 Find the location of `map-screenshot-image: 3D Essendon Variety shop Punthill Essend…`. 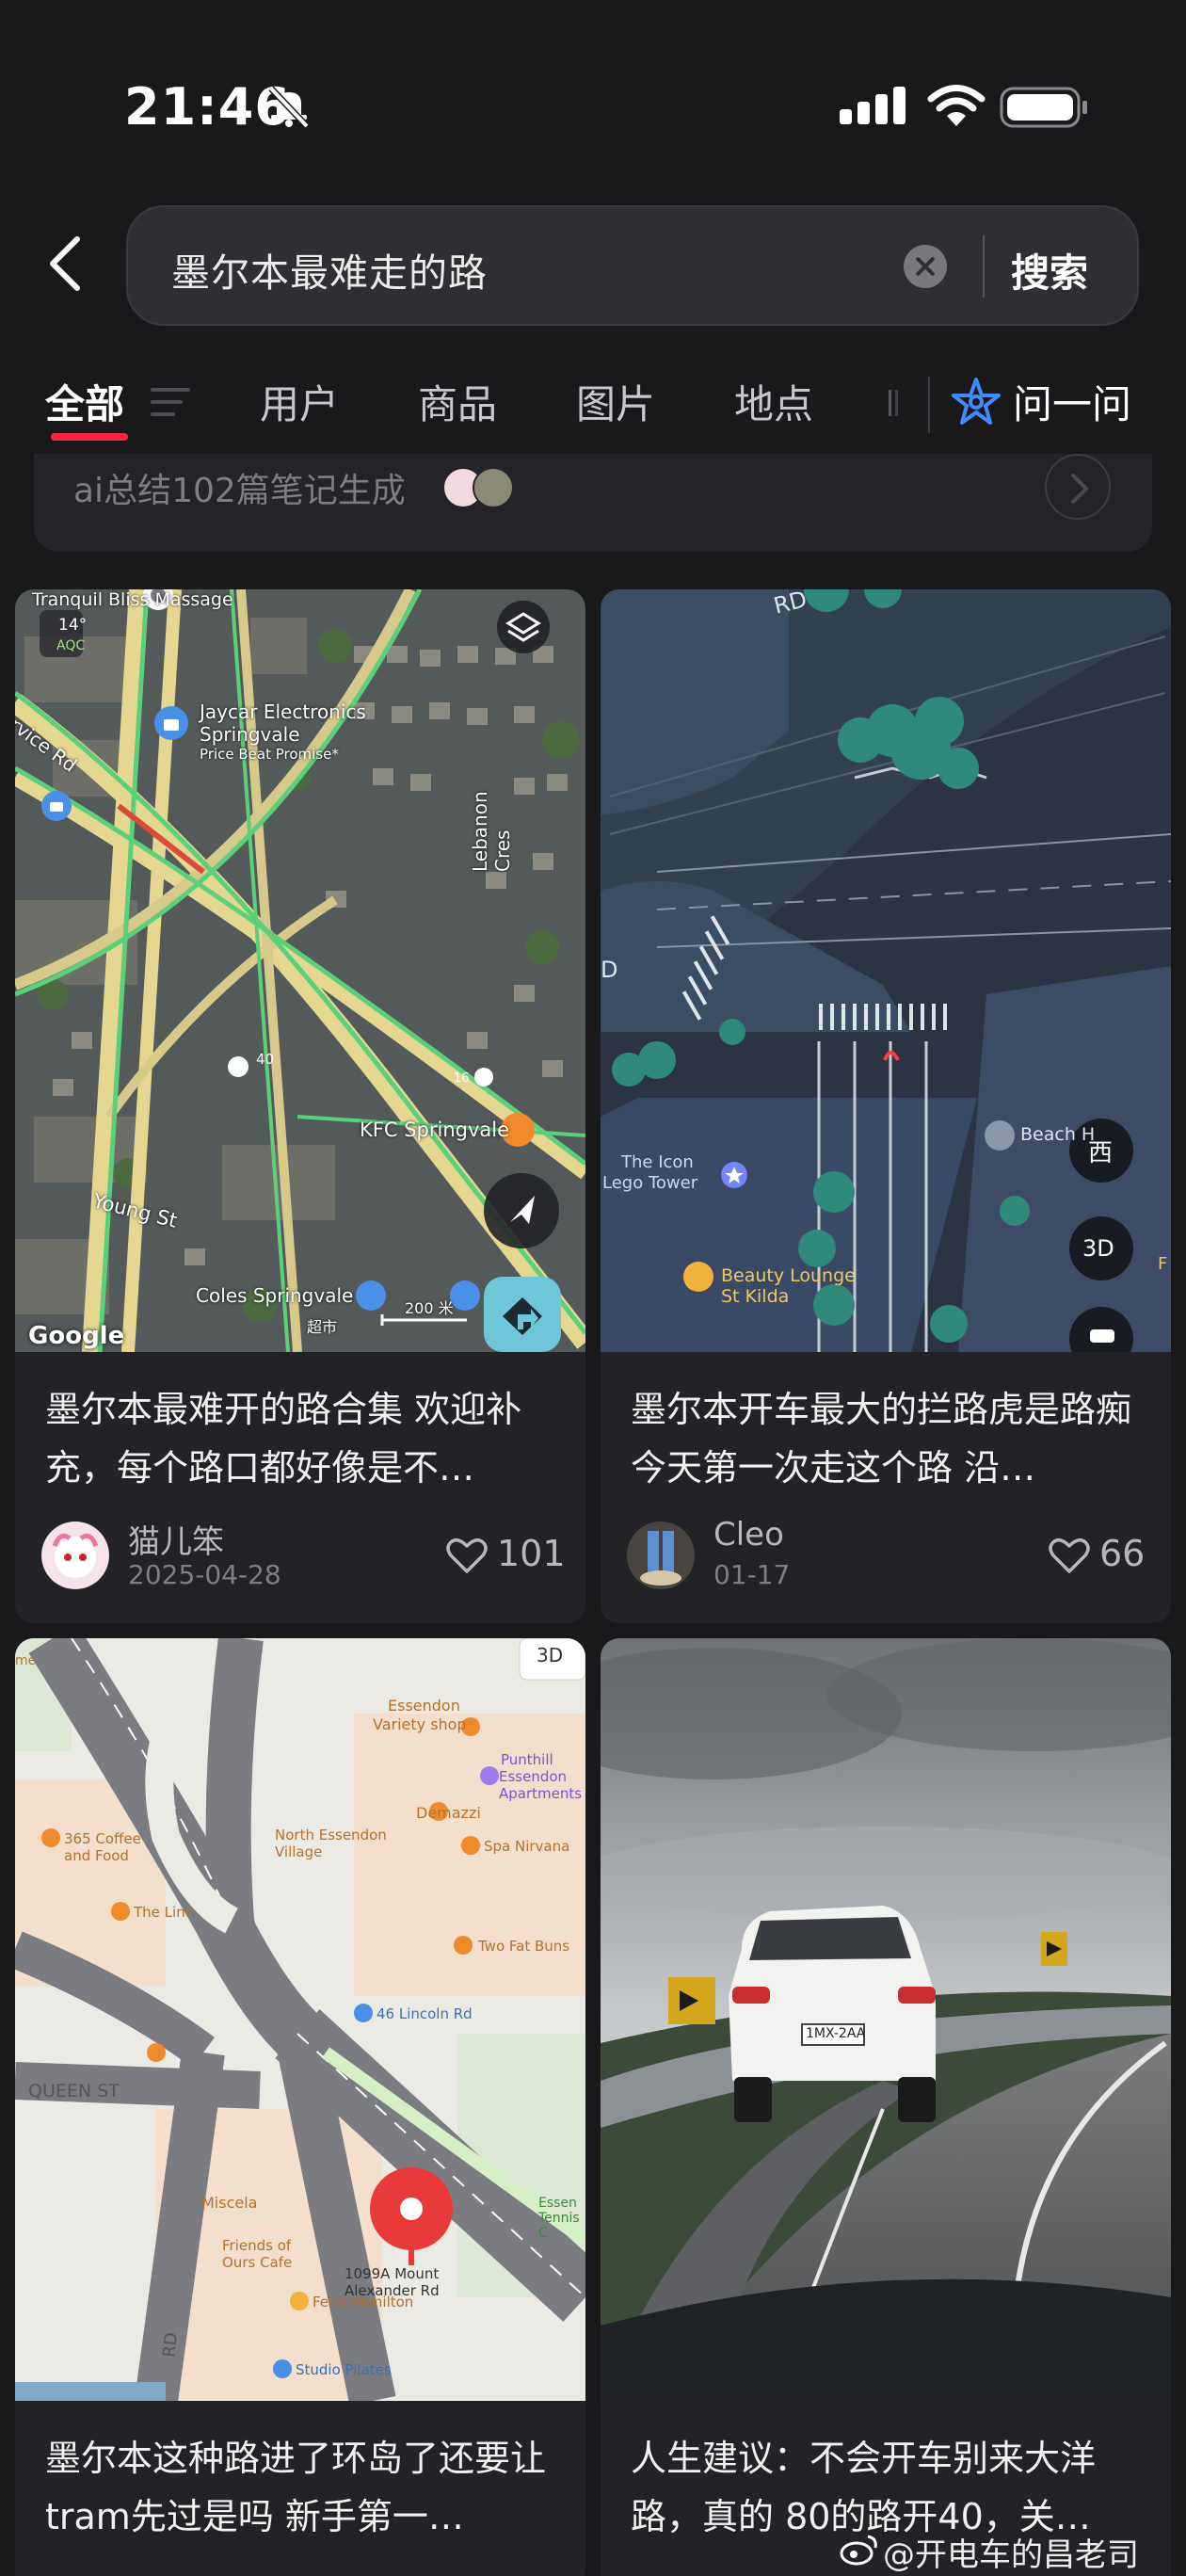

map-screenshot-image: 3D Essendon Variety shop Punthill Essend… is located at coordinates (300, 2019).